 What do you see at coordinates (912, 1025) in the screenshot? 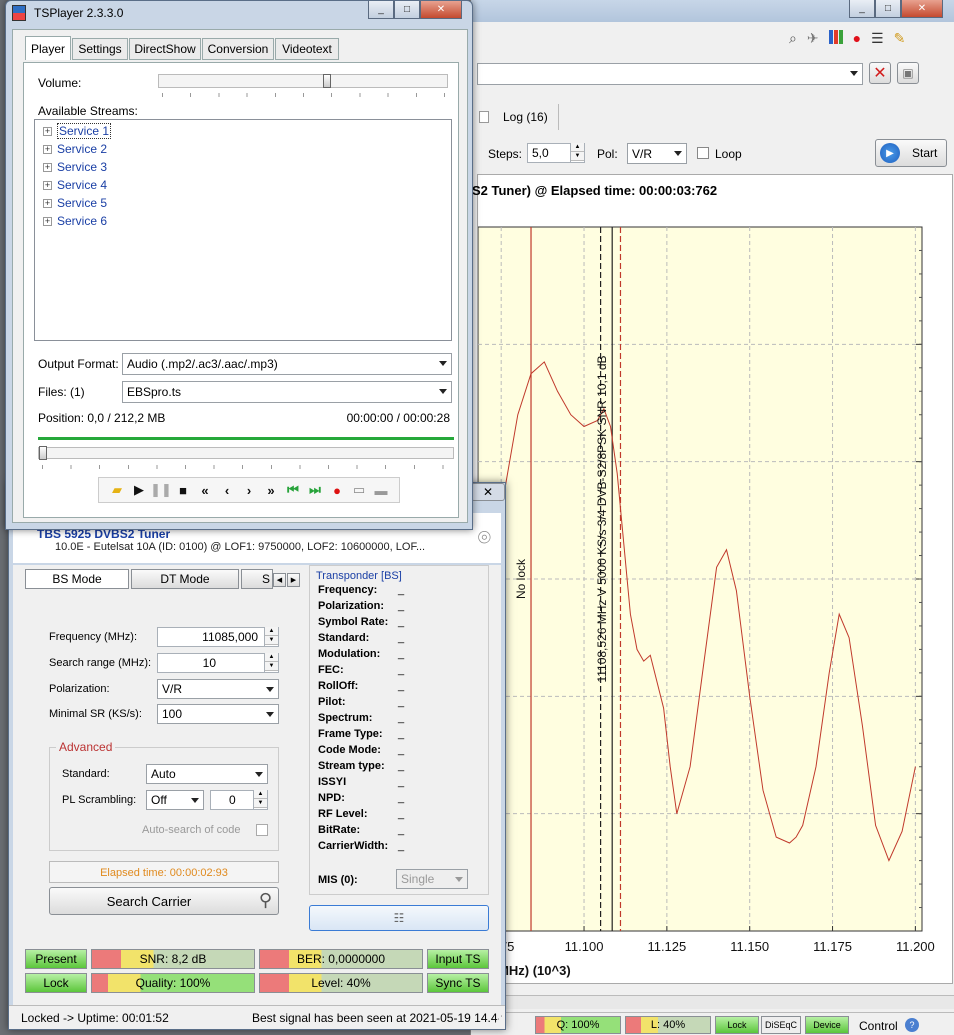
I see `control-icon: ?` at bounding box center [912, 1025].